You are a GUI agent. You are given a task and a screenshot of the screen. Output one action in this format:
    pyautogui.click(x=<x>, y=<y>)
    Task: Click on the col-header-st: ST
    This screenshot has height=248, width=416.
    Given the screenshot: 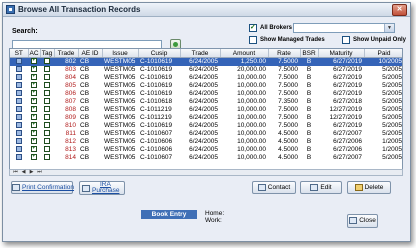 What is the action you would take?
    pyautogui.click(x=19, y=53)
    